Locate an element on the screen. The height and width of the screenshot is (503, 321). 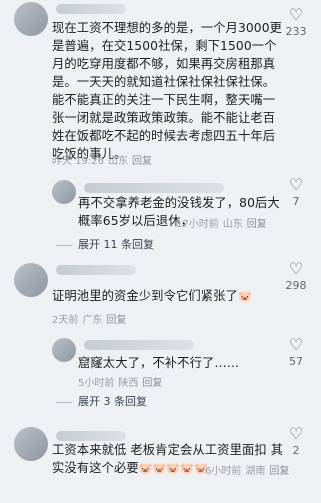
expand-replies-button: 展开 11 条回复 is located at coordinates (105, 244).